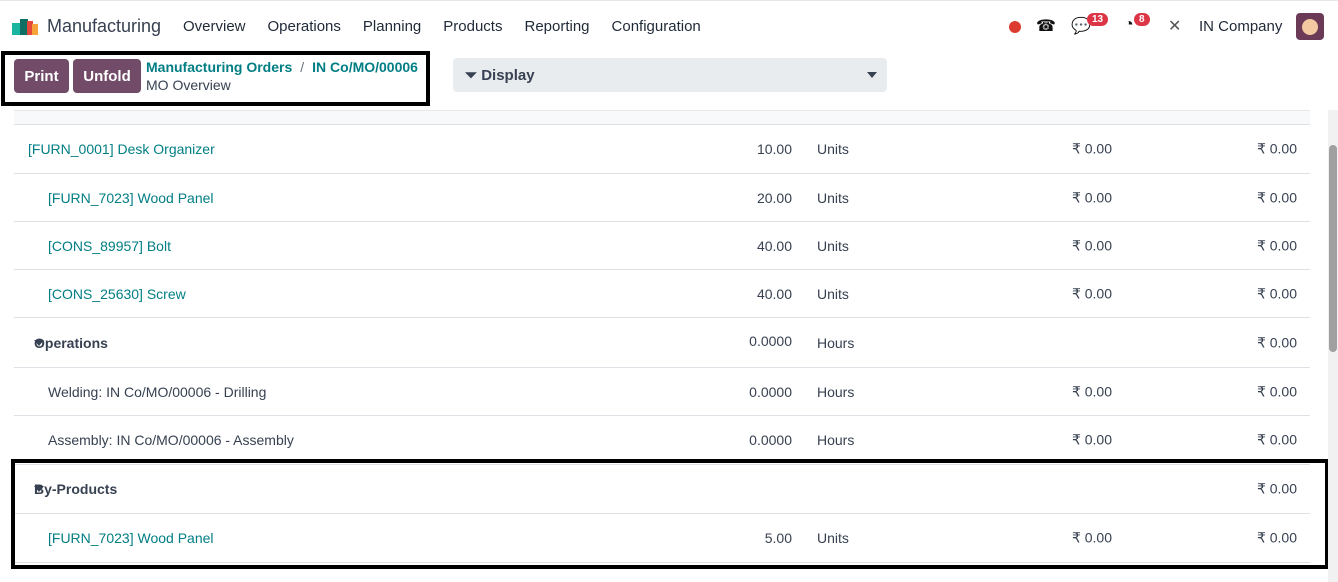 The image size is (1338, 582). Describe the element at coordinates (556, 26) in the screenshot. I see `menu-reporting: Reporting` at that location.